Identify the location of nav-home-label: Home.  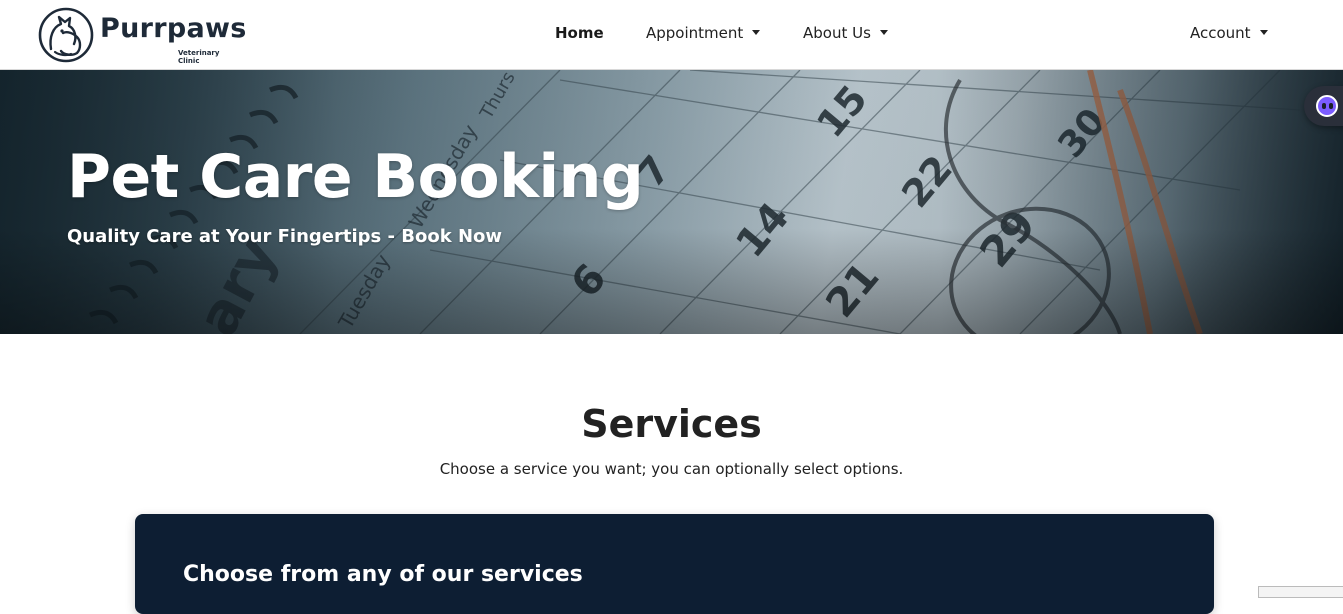
(579, 33).